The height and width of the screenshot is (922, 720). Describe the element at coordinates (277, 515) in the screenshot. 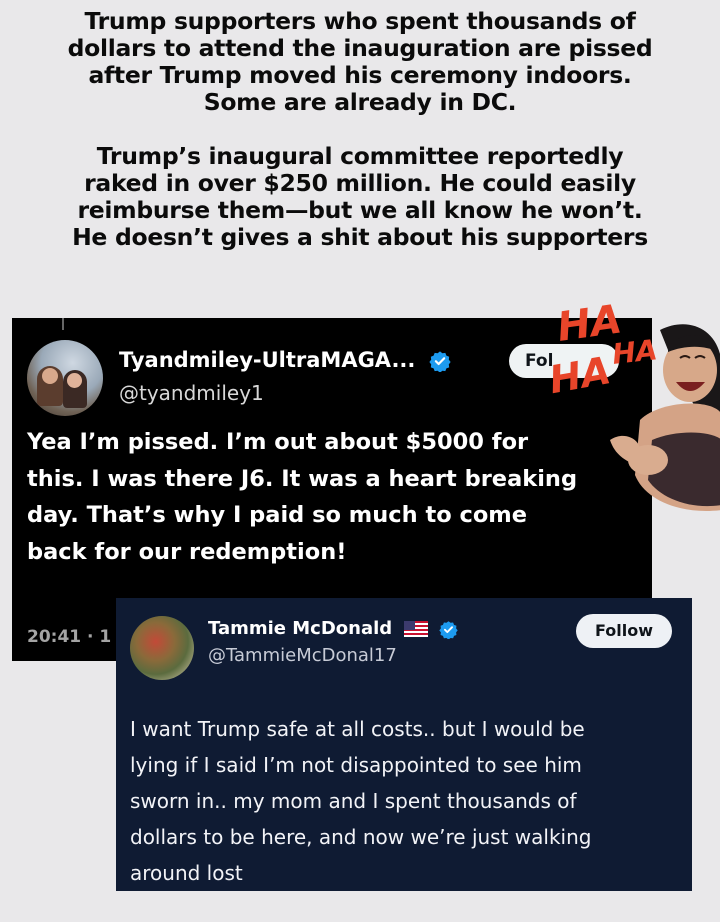

I see `tweet1-body-line: day. That’s why I paid so much to come` at that location.